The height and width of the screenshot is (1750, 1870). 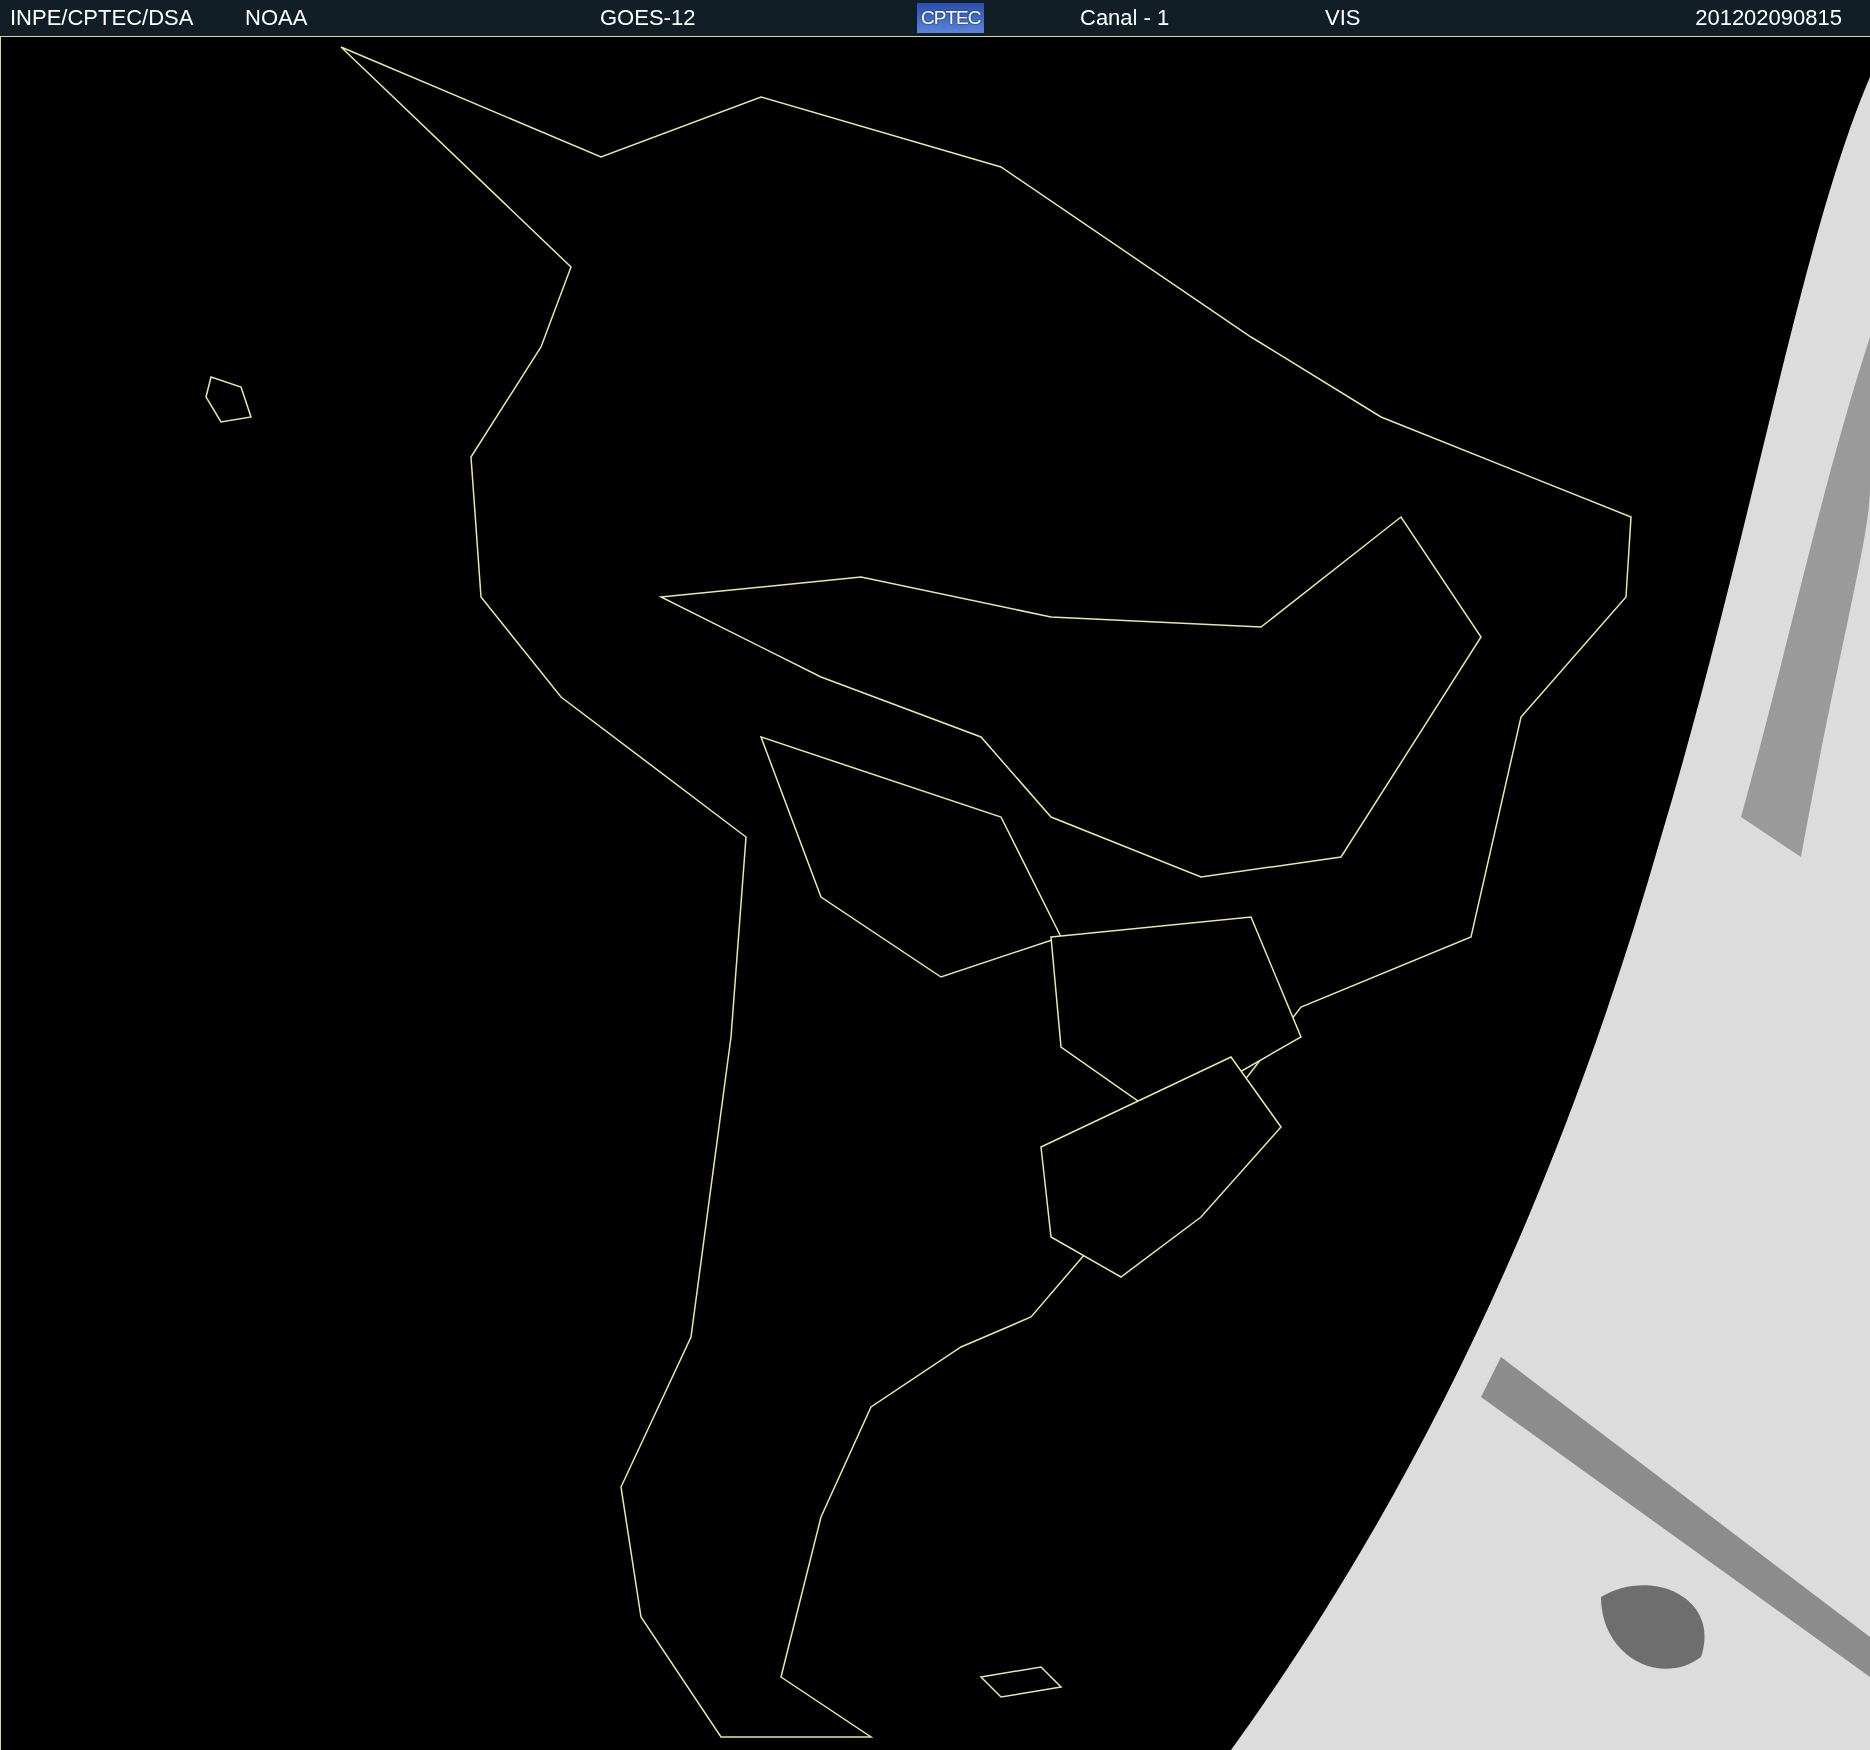 What do you see at coordinates (276, 18) in the screenshot?
I see `header-label: NOAA` at bounding box center [276, 18].